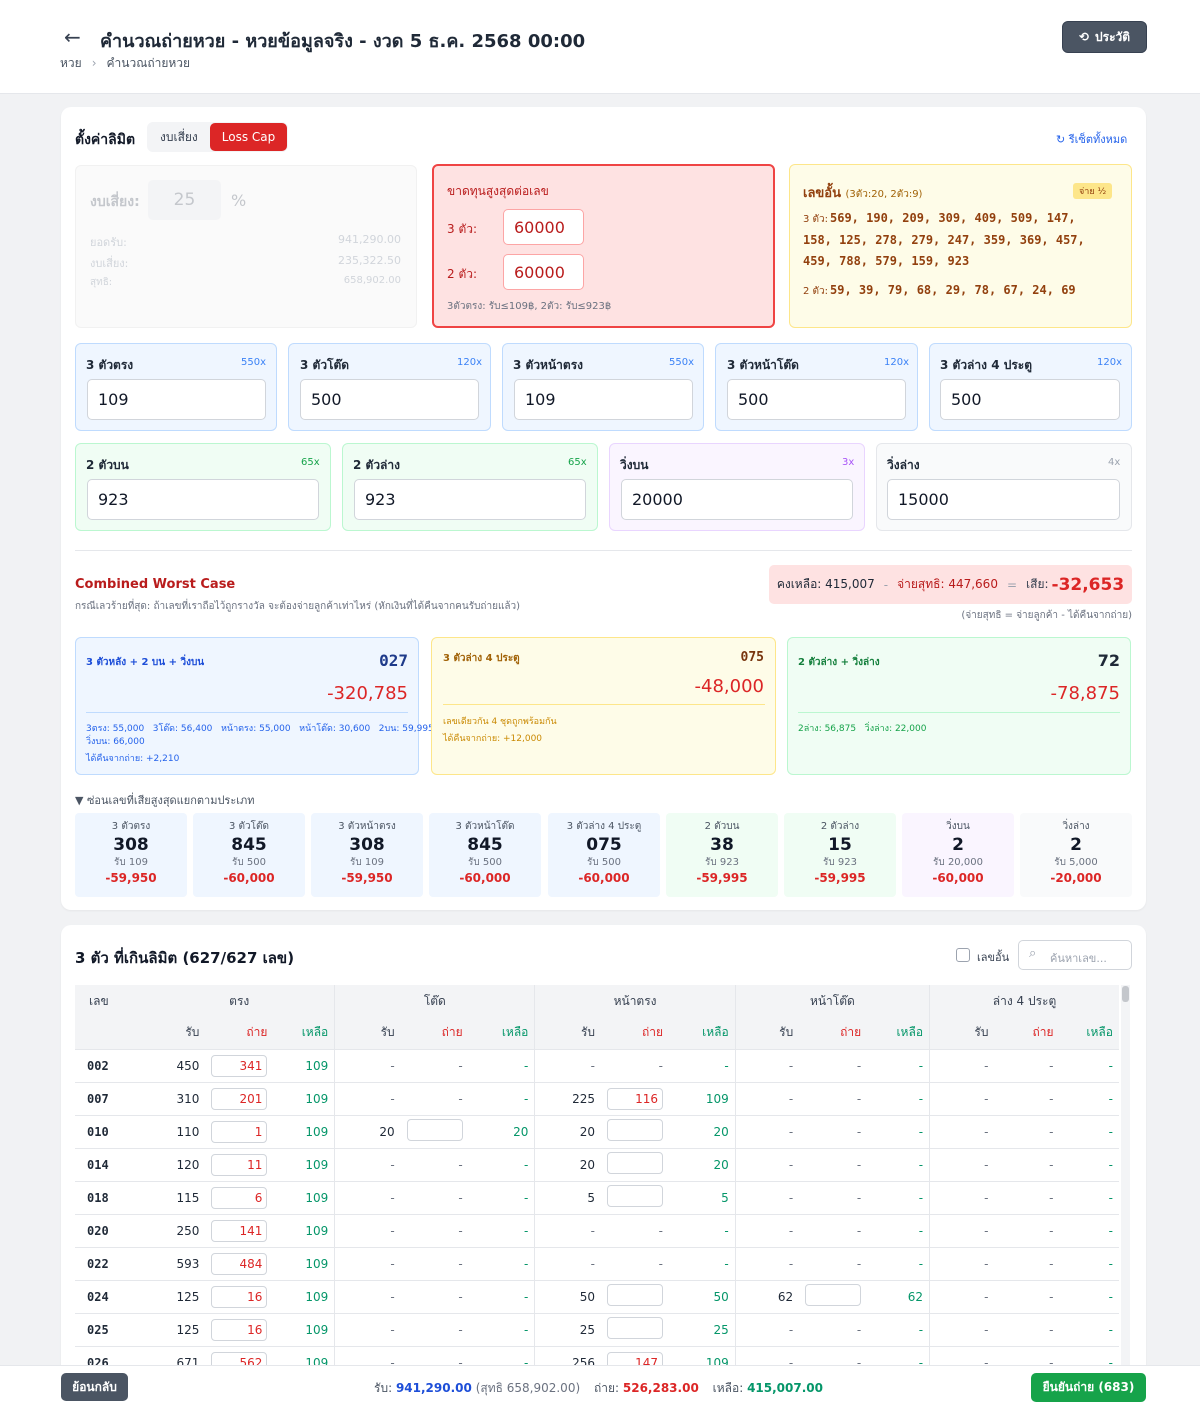 The width and height of the screenshot is (1200, 1408). I want to click on transfer-input: 341, so click(239, 1065).